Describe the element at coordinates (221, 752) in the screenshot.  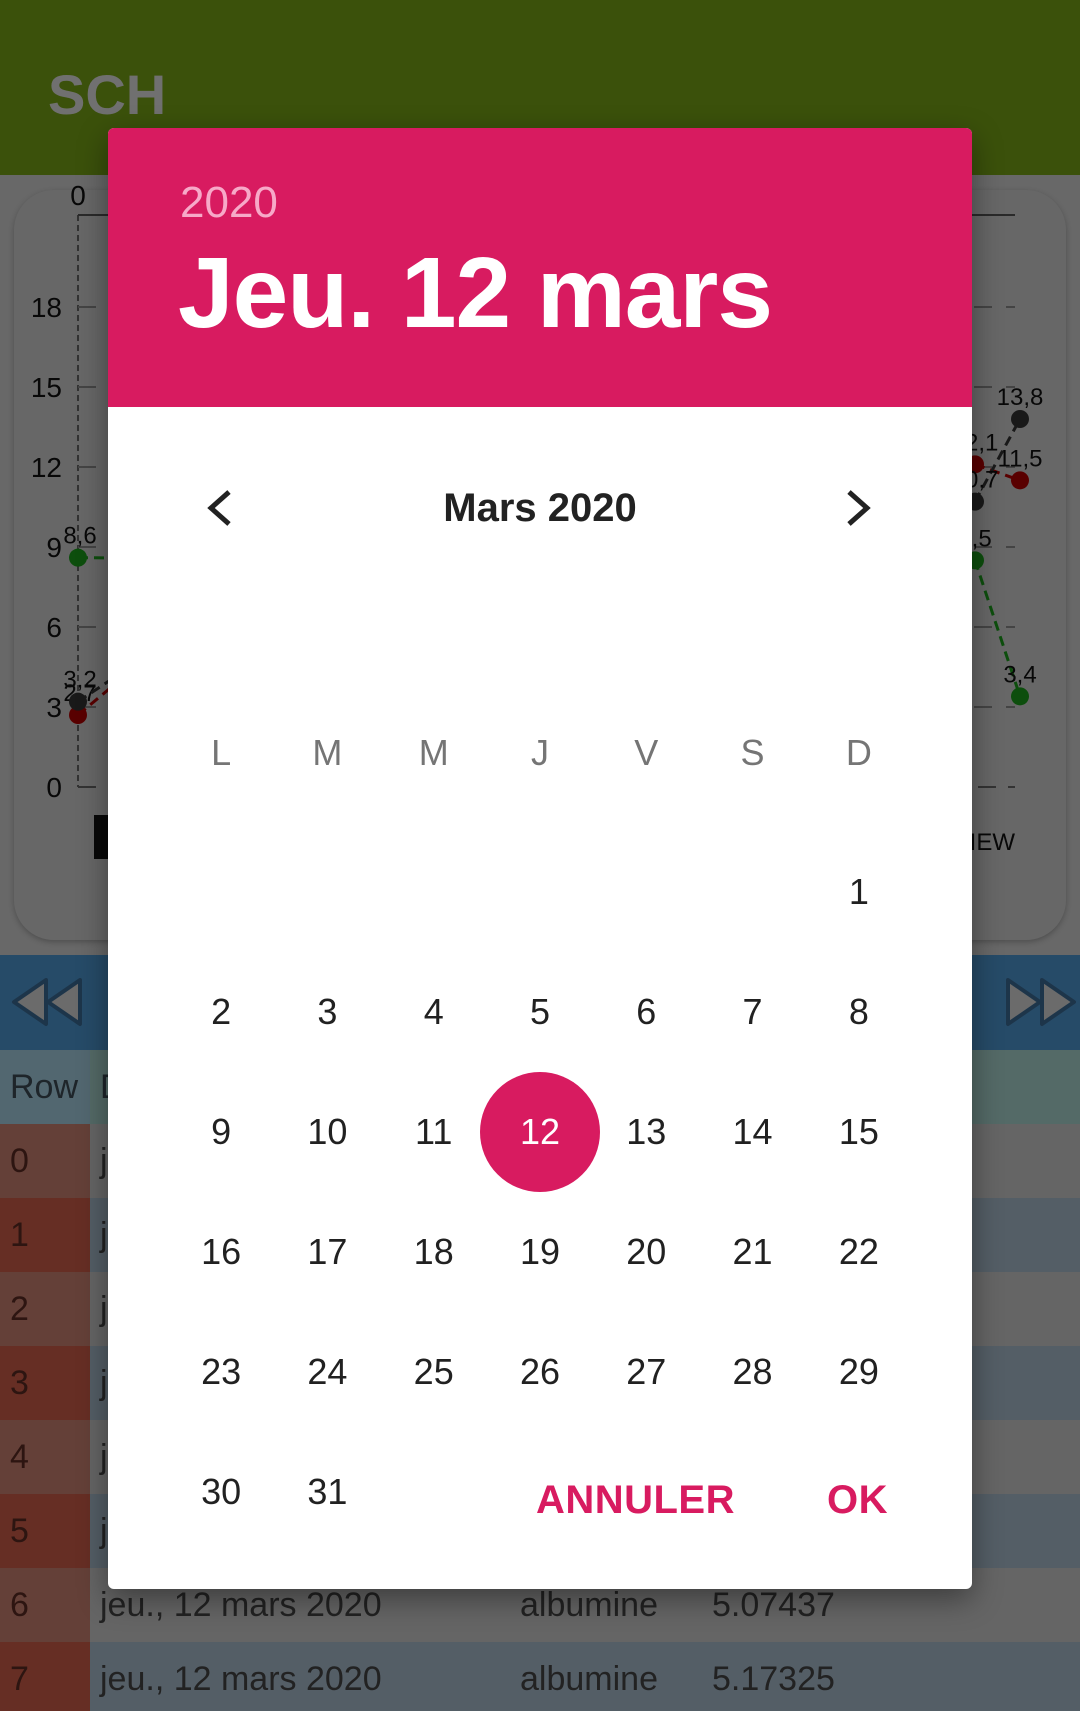
I see `weekday-label: L` at that location.